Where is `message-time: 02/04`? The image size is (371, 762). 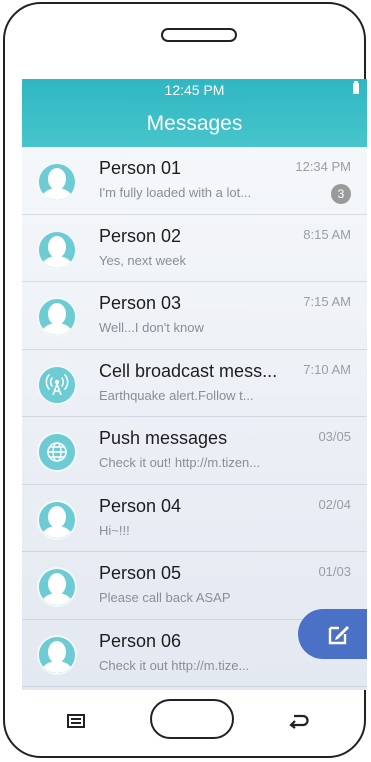 message-time: 02/04 is located at coordinates (334, 504).